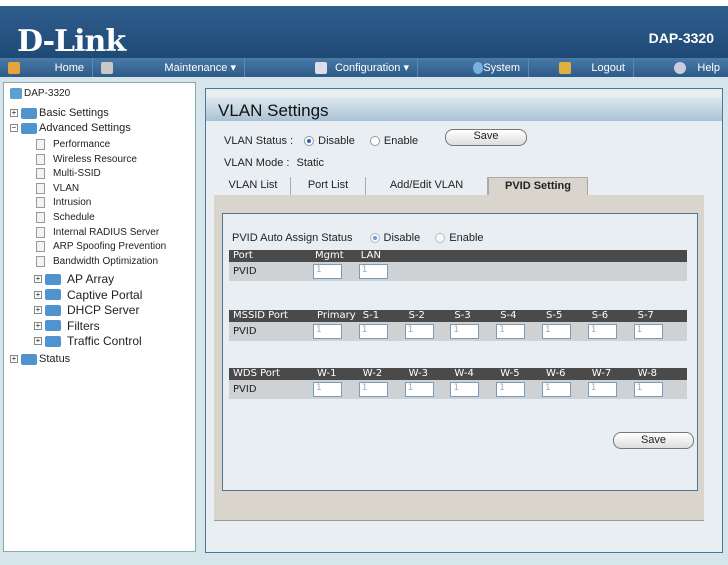 The height and width of the screenshot is (565, 728). What do you see at coordinates (464, 373) in the screenshot?
I see `column-header: W-4` at bounding box center [464, 373].